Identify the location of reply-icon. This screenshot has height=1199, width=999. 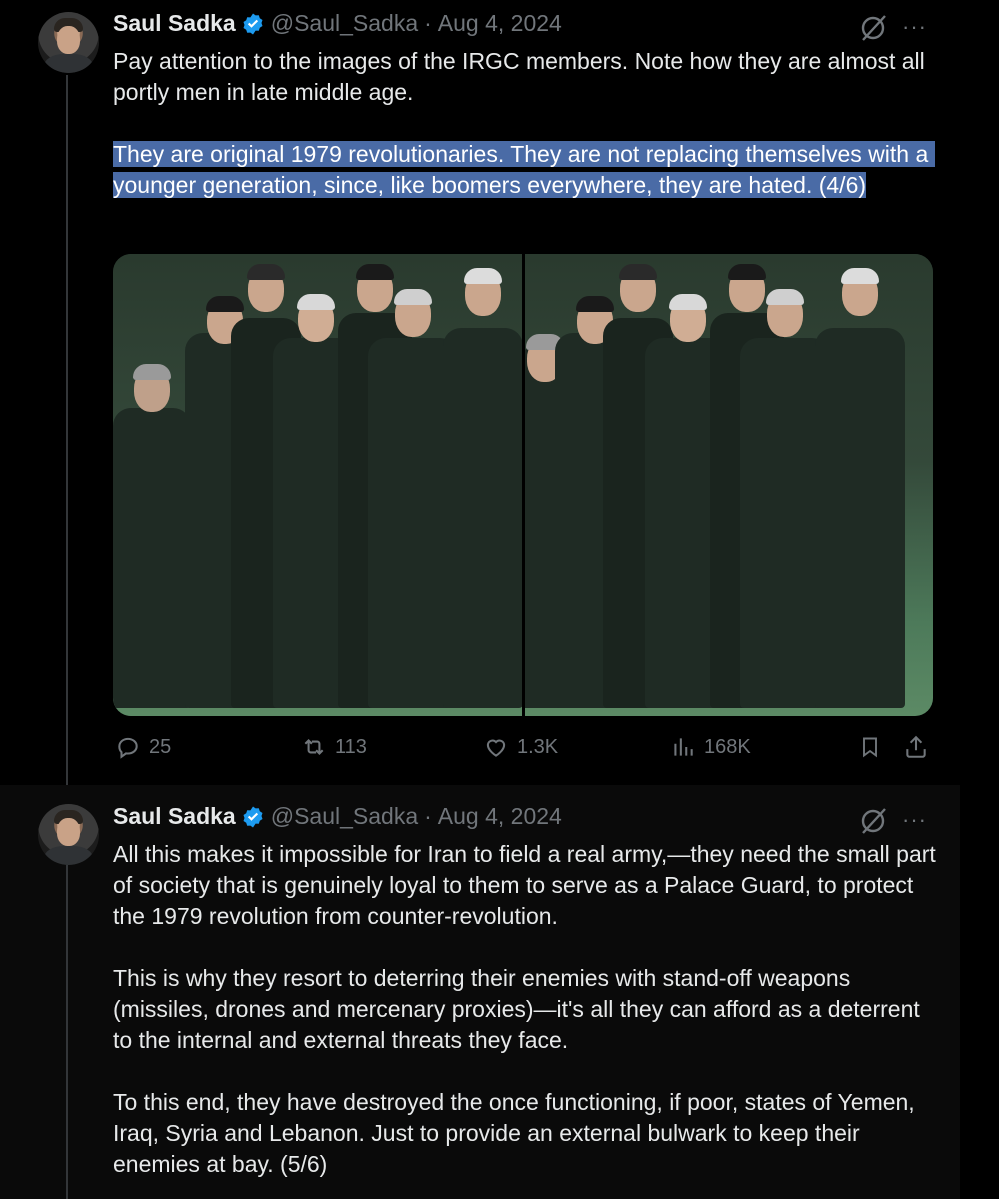
(128, 748).